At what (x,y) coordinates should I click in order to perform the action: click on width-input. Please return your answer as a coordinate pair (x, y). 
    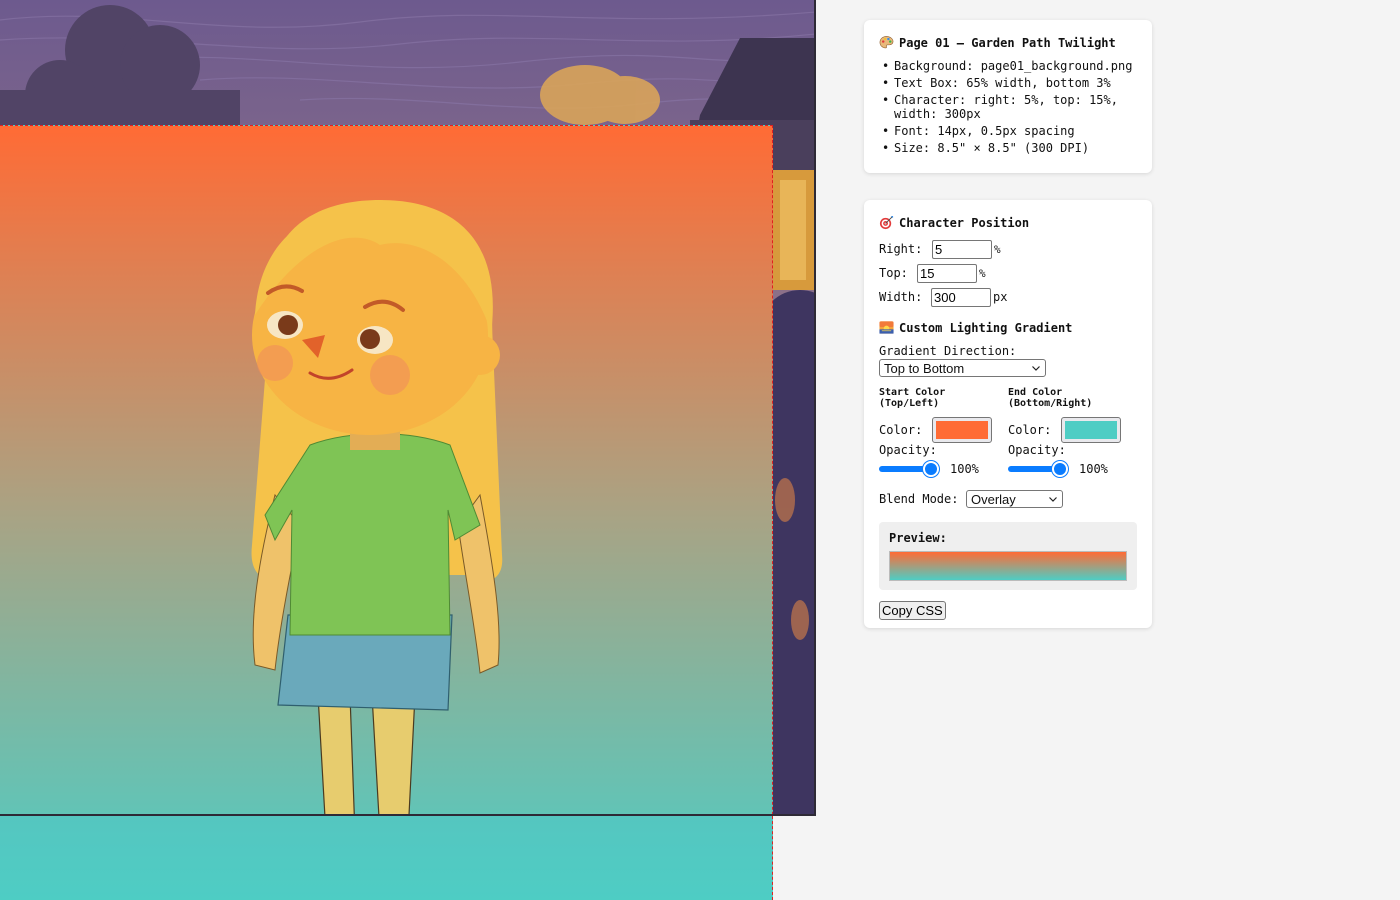
    Looking at the image, I should click on (961, 297).